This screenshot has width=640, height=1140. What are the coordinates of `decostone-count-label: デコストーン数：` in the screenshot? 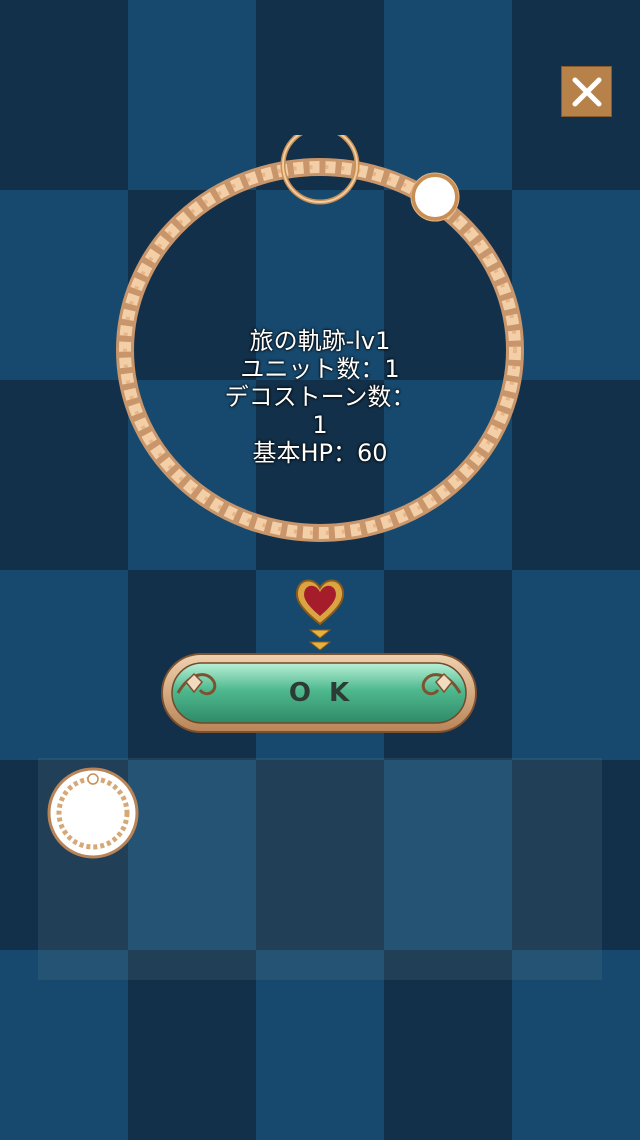 It's located at (320, 397).